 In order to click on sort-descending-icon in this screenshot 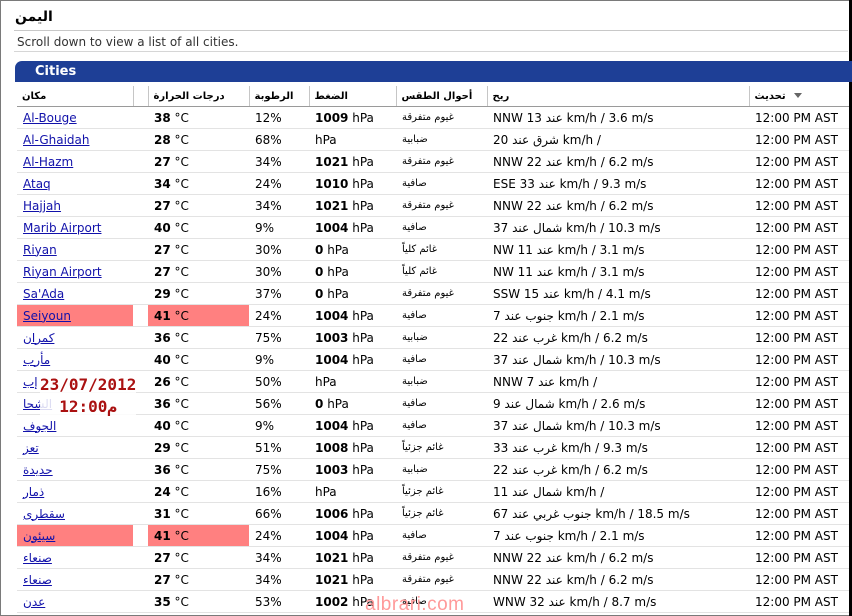, I will do `click(797, 95)`.